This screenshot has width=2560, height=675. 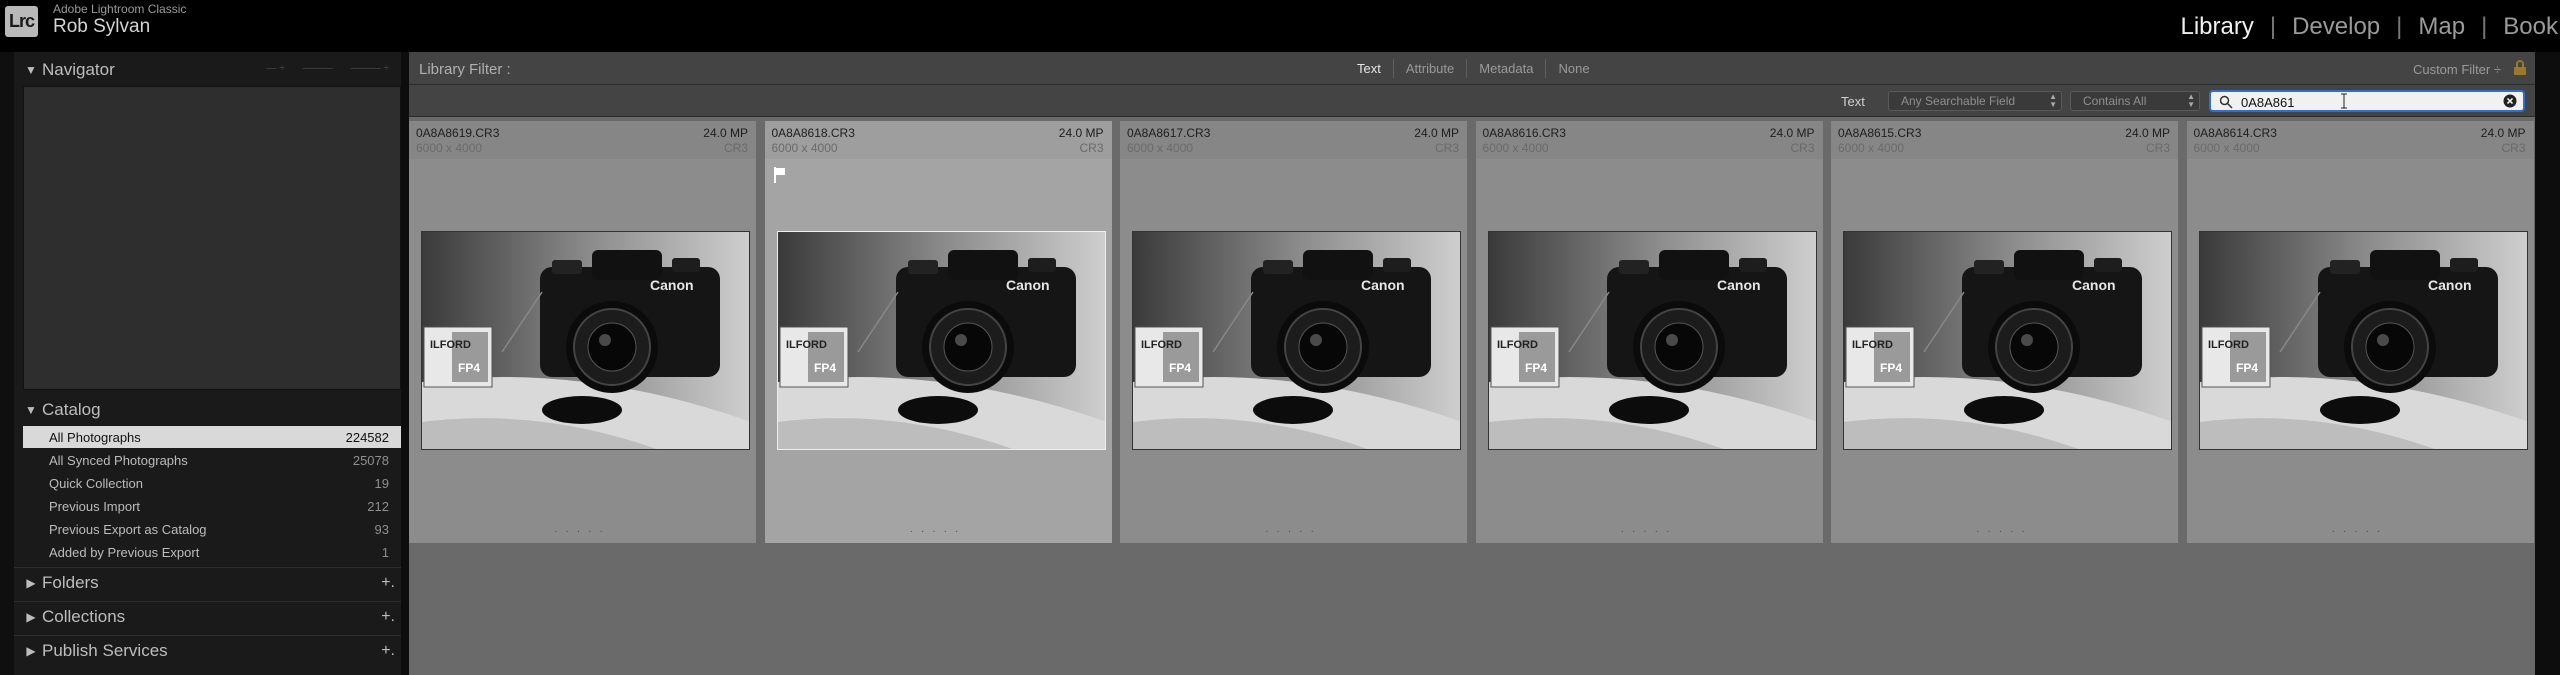 What do you see at coordinates (2226, 102) in the screenshot?
I see `search-icon` at bounding box center [2226, 102].